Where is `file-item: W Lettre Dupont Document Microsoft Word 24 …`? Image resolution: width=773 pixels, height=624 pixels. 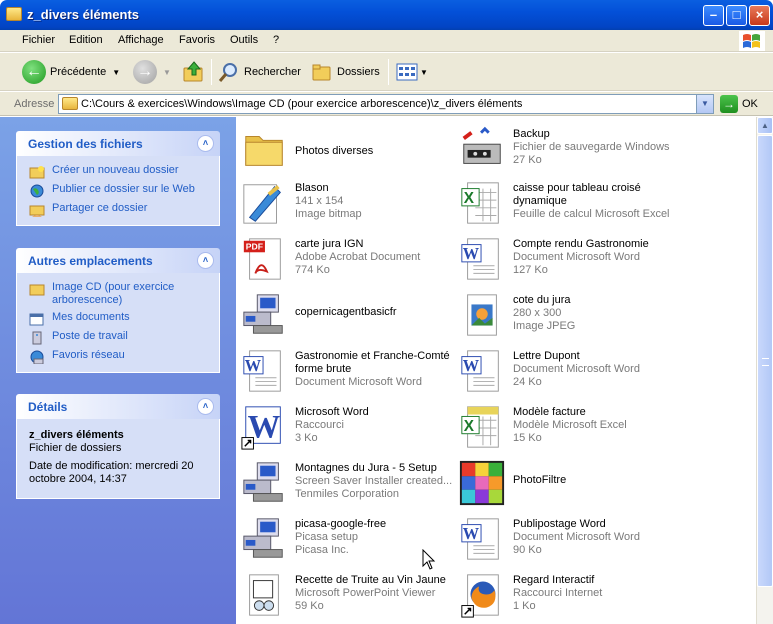
file-item: W Lettre Dupont Document Microsoft Word 24 … is located at coordinates (568, 374).